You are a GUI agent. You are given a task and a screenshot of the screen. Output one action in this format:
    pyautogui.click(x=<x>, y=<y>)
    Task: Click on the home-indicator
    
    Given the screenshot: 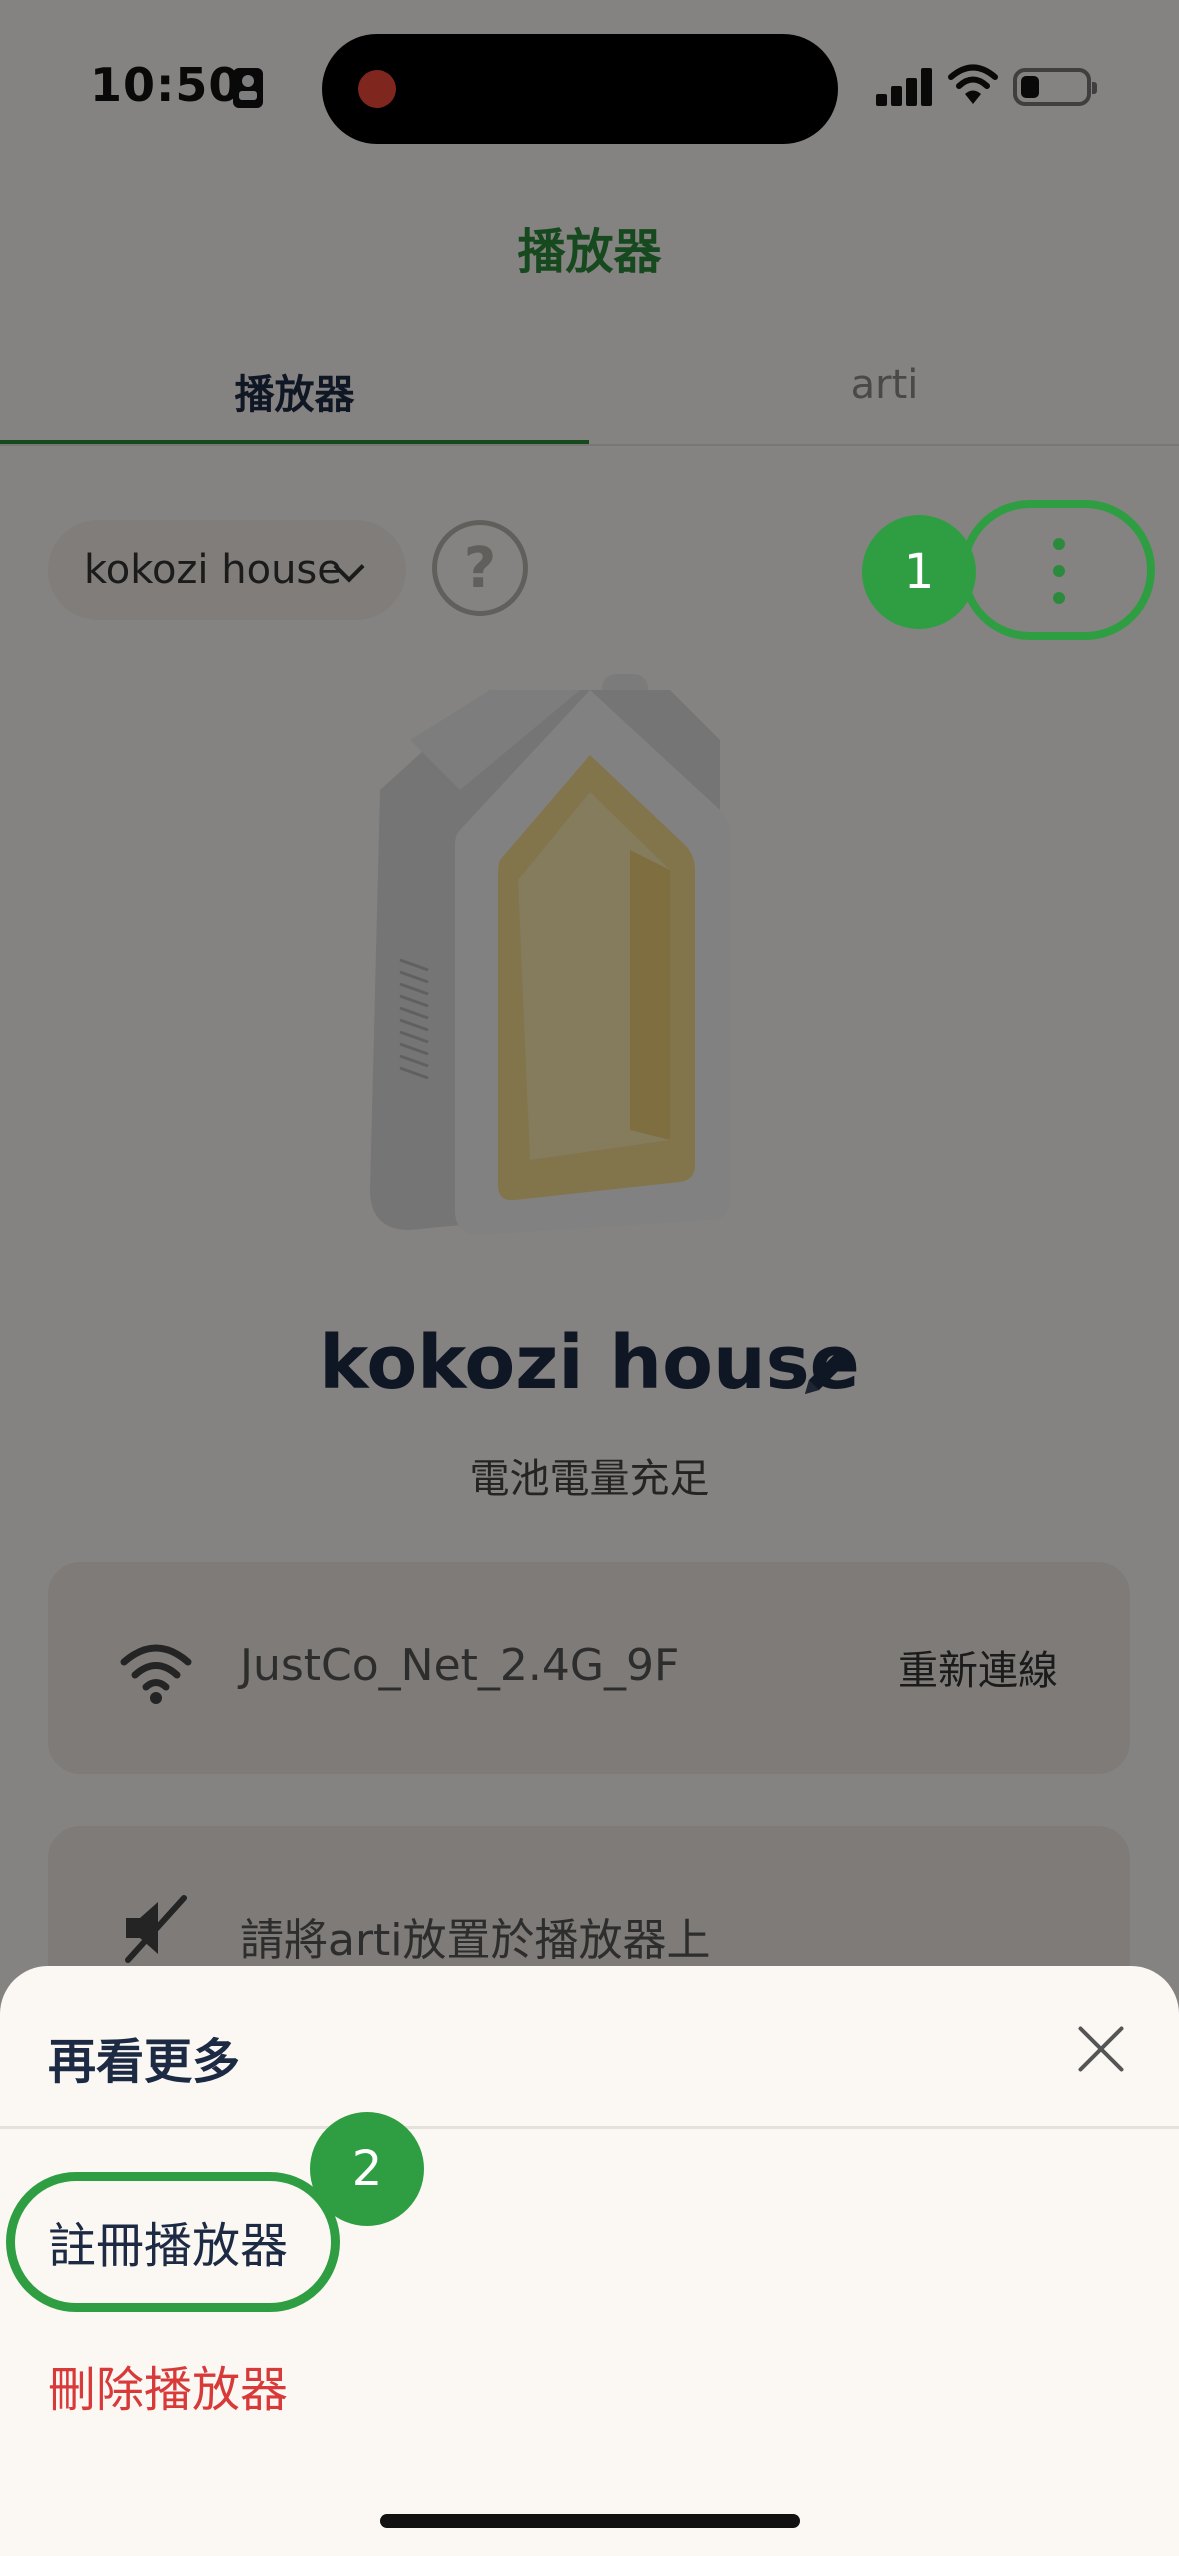 What is the action you would take?
    pyautogui.click(x=590, y=2521)
    